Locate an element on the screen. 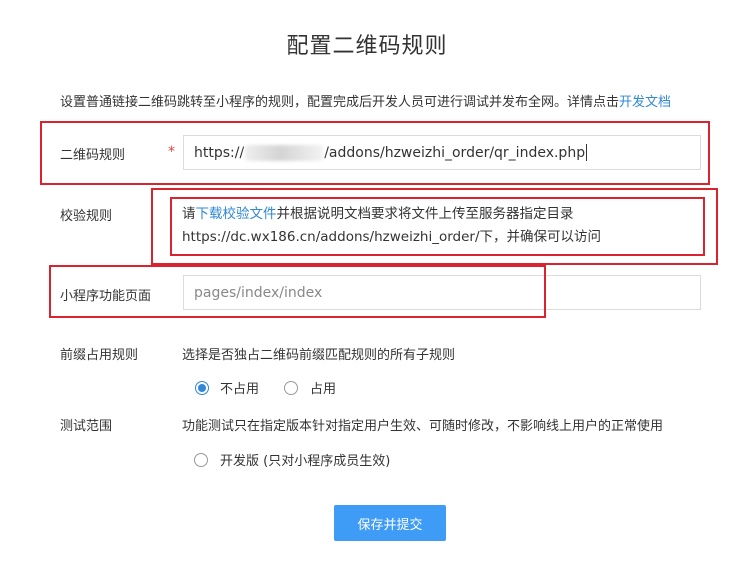  prefix-rule-hint: 选择是否独占二维码前缀匹配规则的所有子规则 is located at coordinates (319, 355).